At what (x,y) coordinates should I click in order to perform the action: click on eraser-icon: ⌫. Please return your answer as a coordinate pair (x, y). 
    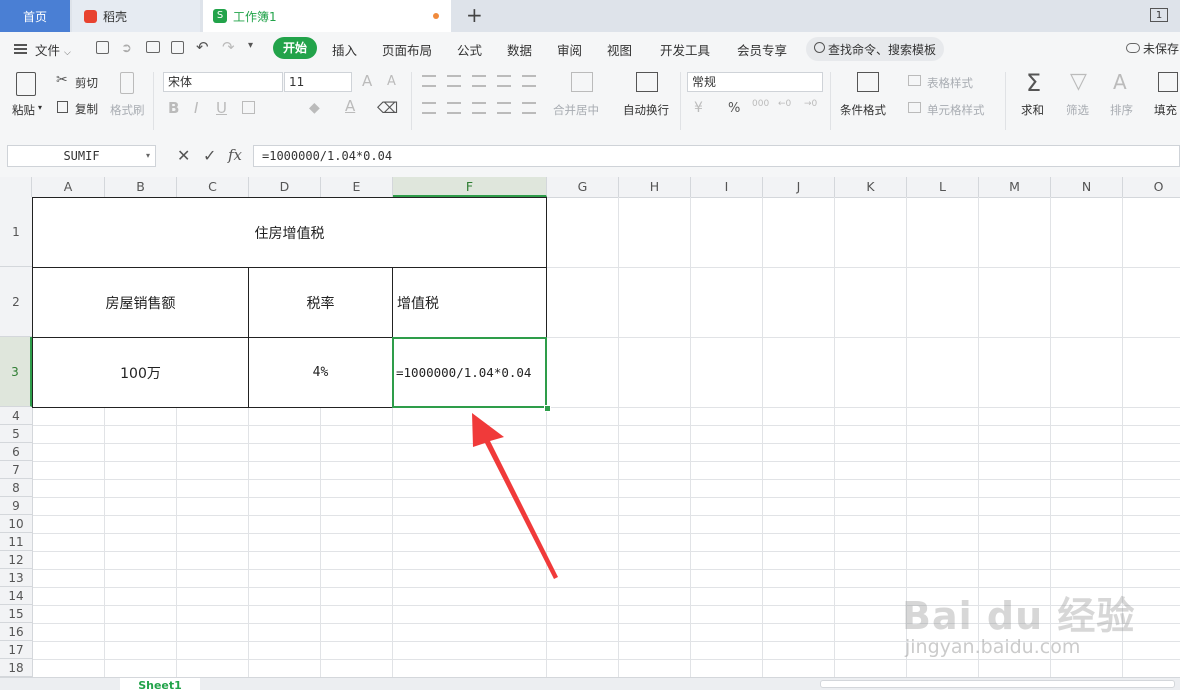
    Looking at the image, I should click on (387, 108).